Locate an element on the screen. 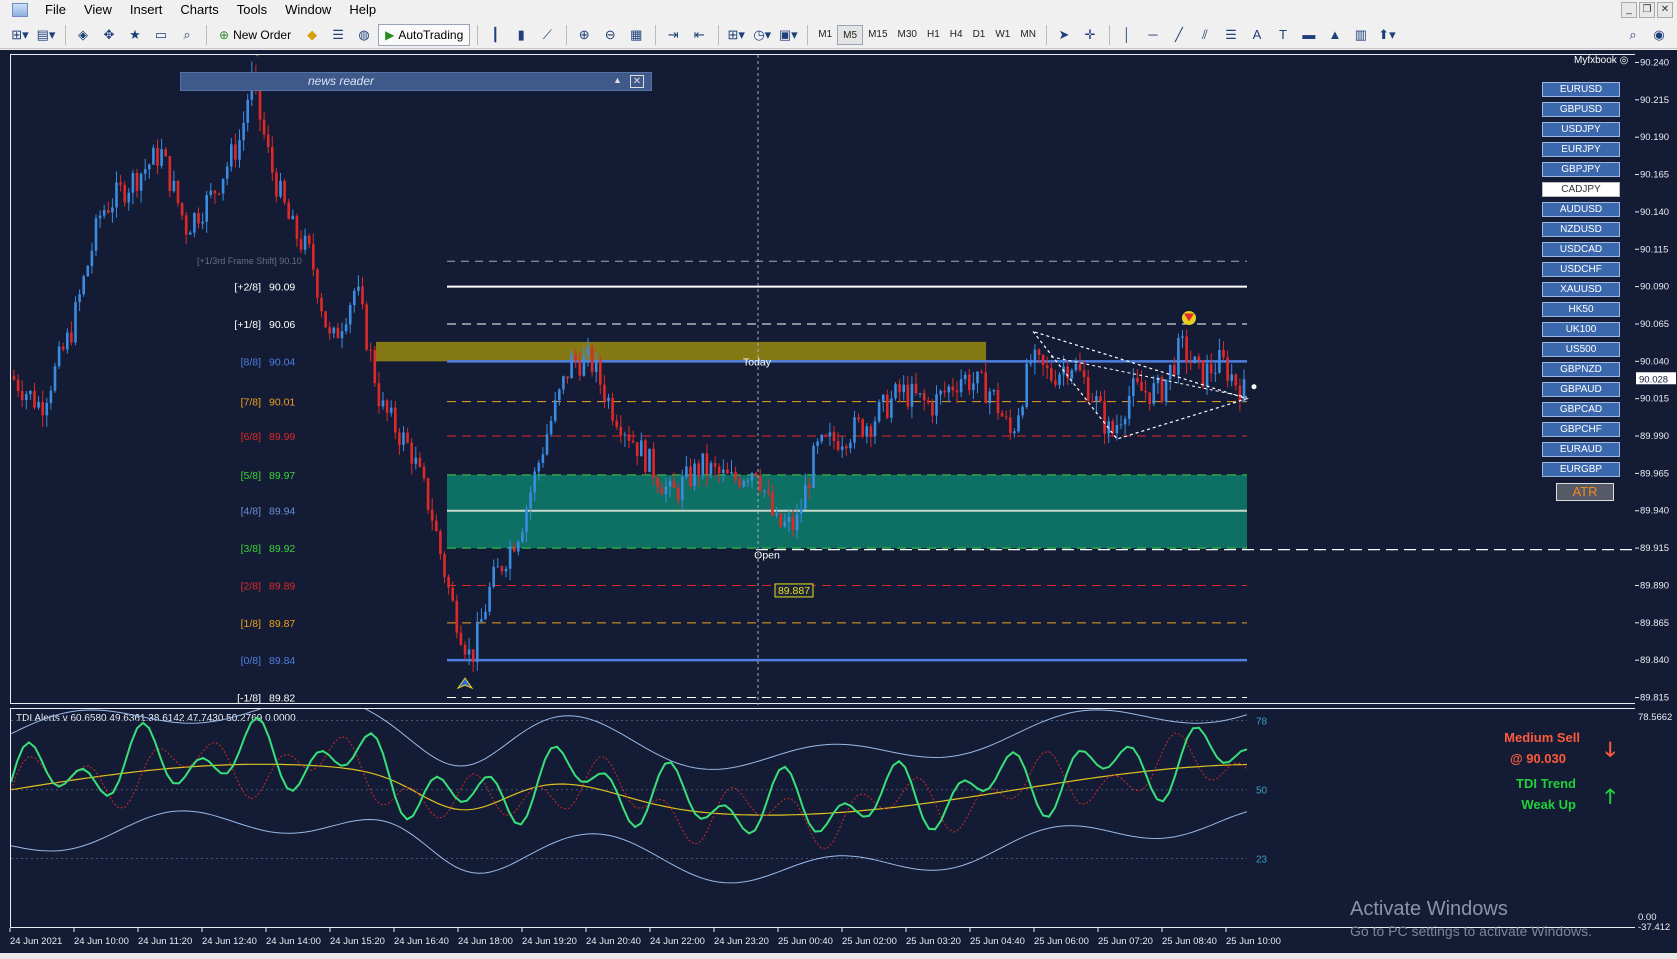 Image resolution: width=1677 pixels, height=959 pixels. trendline-icon: ╱ is located at coordinates (1179, 35).